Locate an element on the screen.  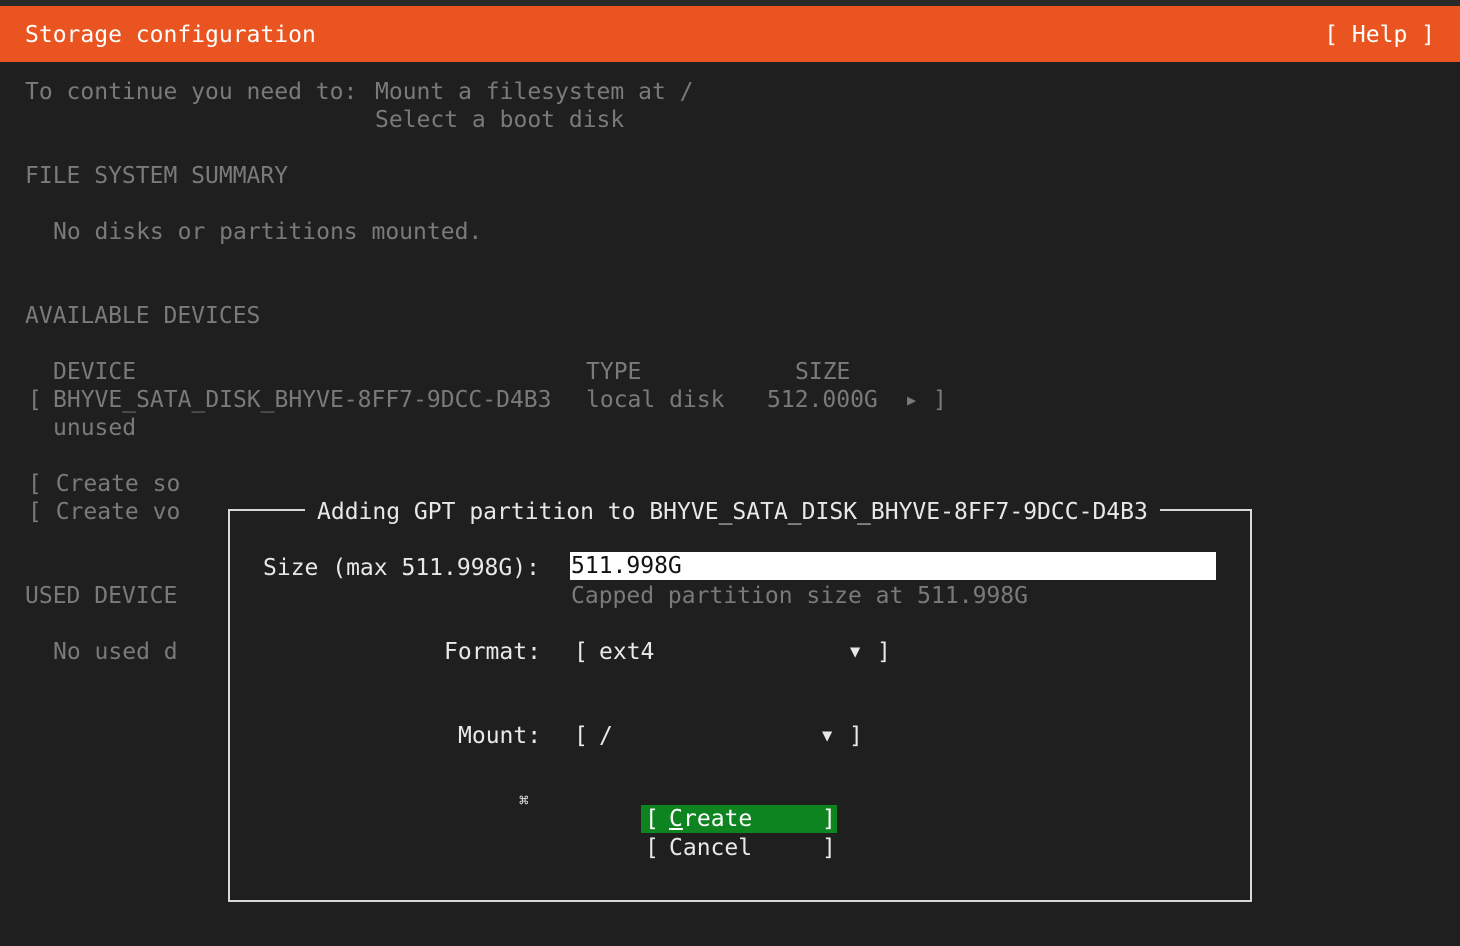
create-open-bracket: [ is located at coordinates (652, 819).